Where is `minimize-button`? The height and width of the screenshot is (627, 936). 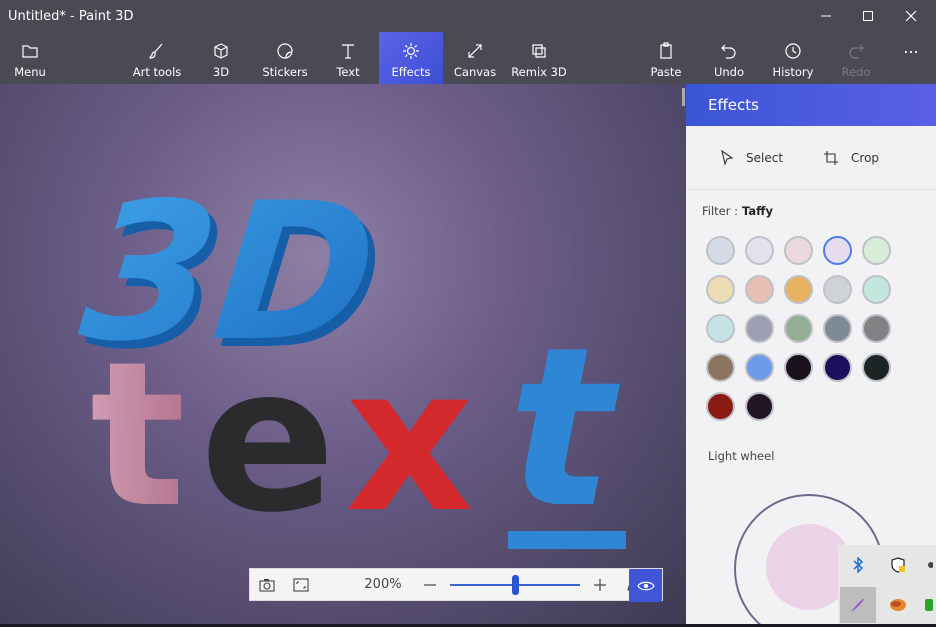
minimize-button is located at coordinates (826, 16).